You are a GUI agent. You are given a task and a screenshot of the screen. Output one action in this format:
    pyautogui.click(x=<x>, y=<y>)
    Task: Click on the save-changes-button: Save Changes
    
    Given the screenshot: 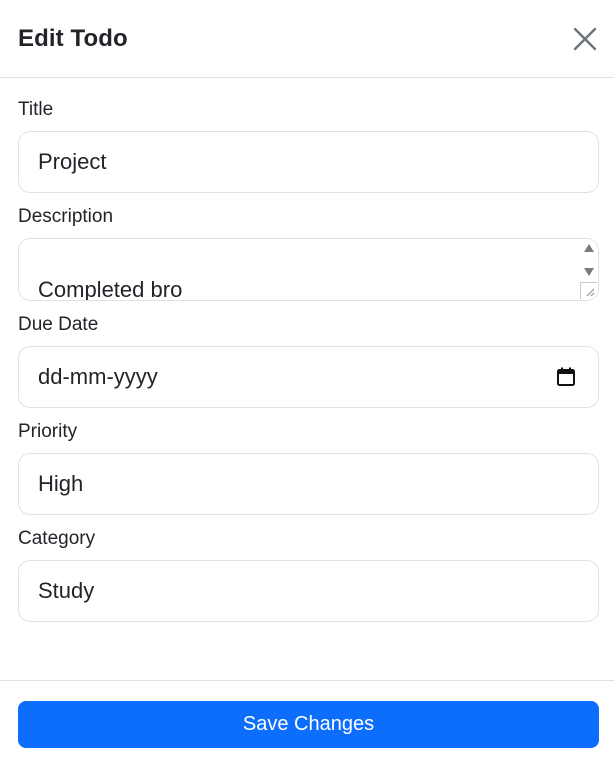 What is the action you would take?
    pyautogui.click(x=308, y=724)
    